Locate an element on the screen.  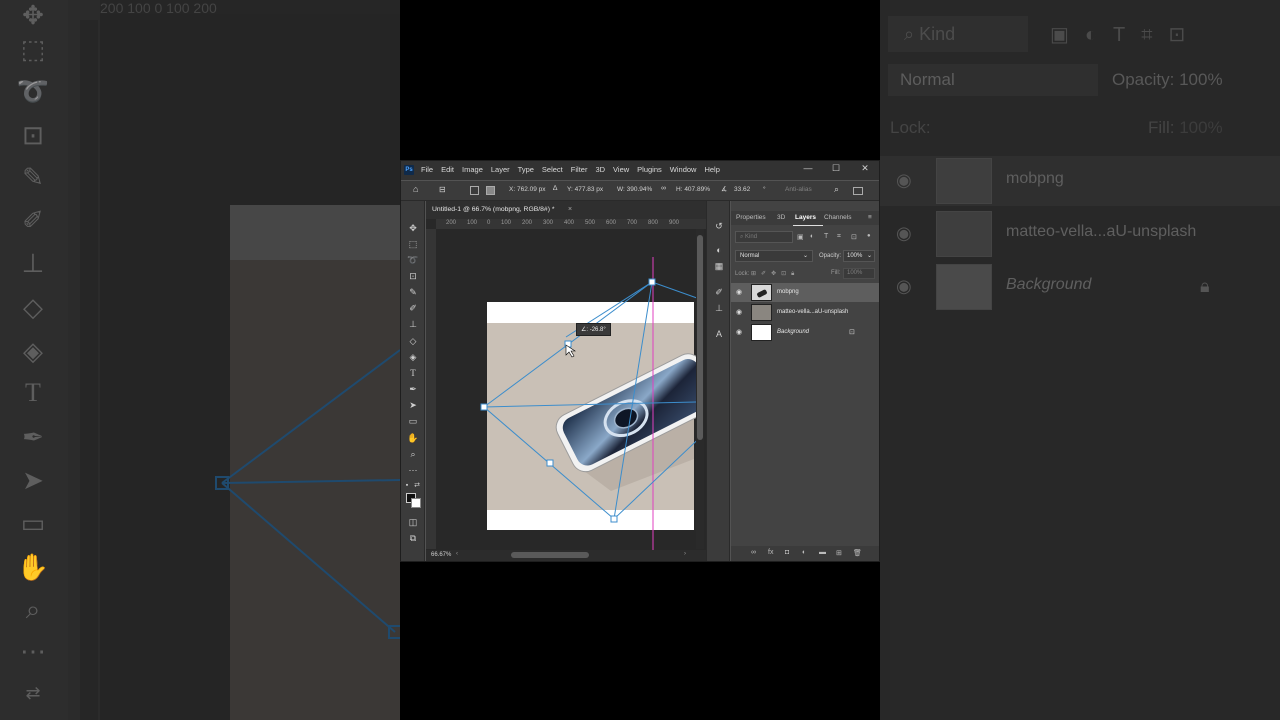
tab-channels: Channels is located at coordinates (837, 217).